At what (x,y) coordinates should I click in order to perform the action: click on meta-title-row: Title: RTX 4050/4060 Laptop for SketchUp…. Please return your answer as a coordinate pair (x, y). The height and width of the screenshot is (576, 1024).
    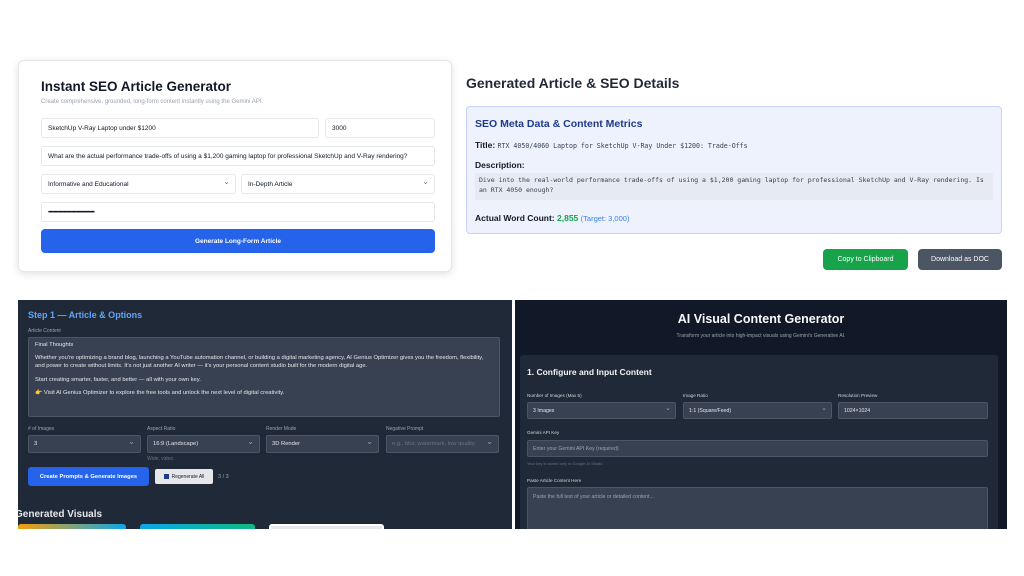
    Looking at the image, I should click on (611, 145).